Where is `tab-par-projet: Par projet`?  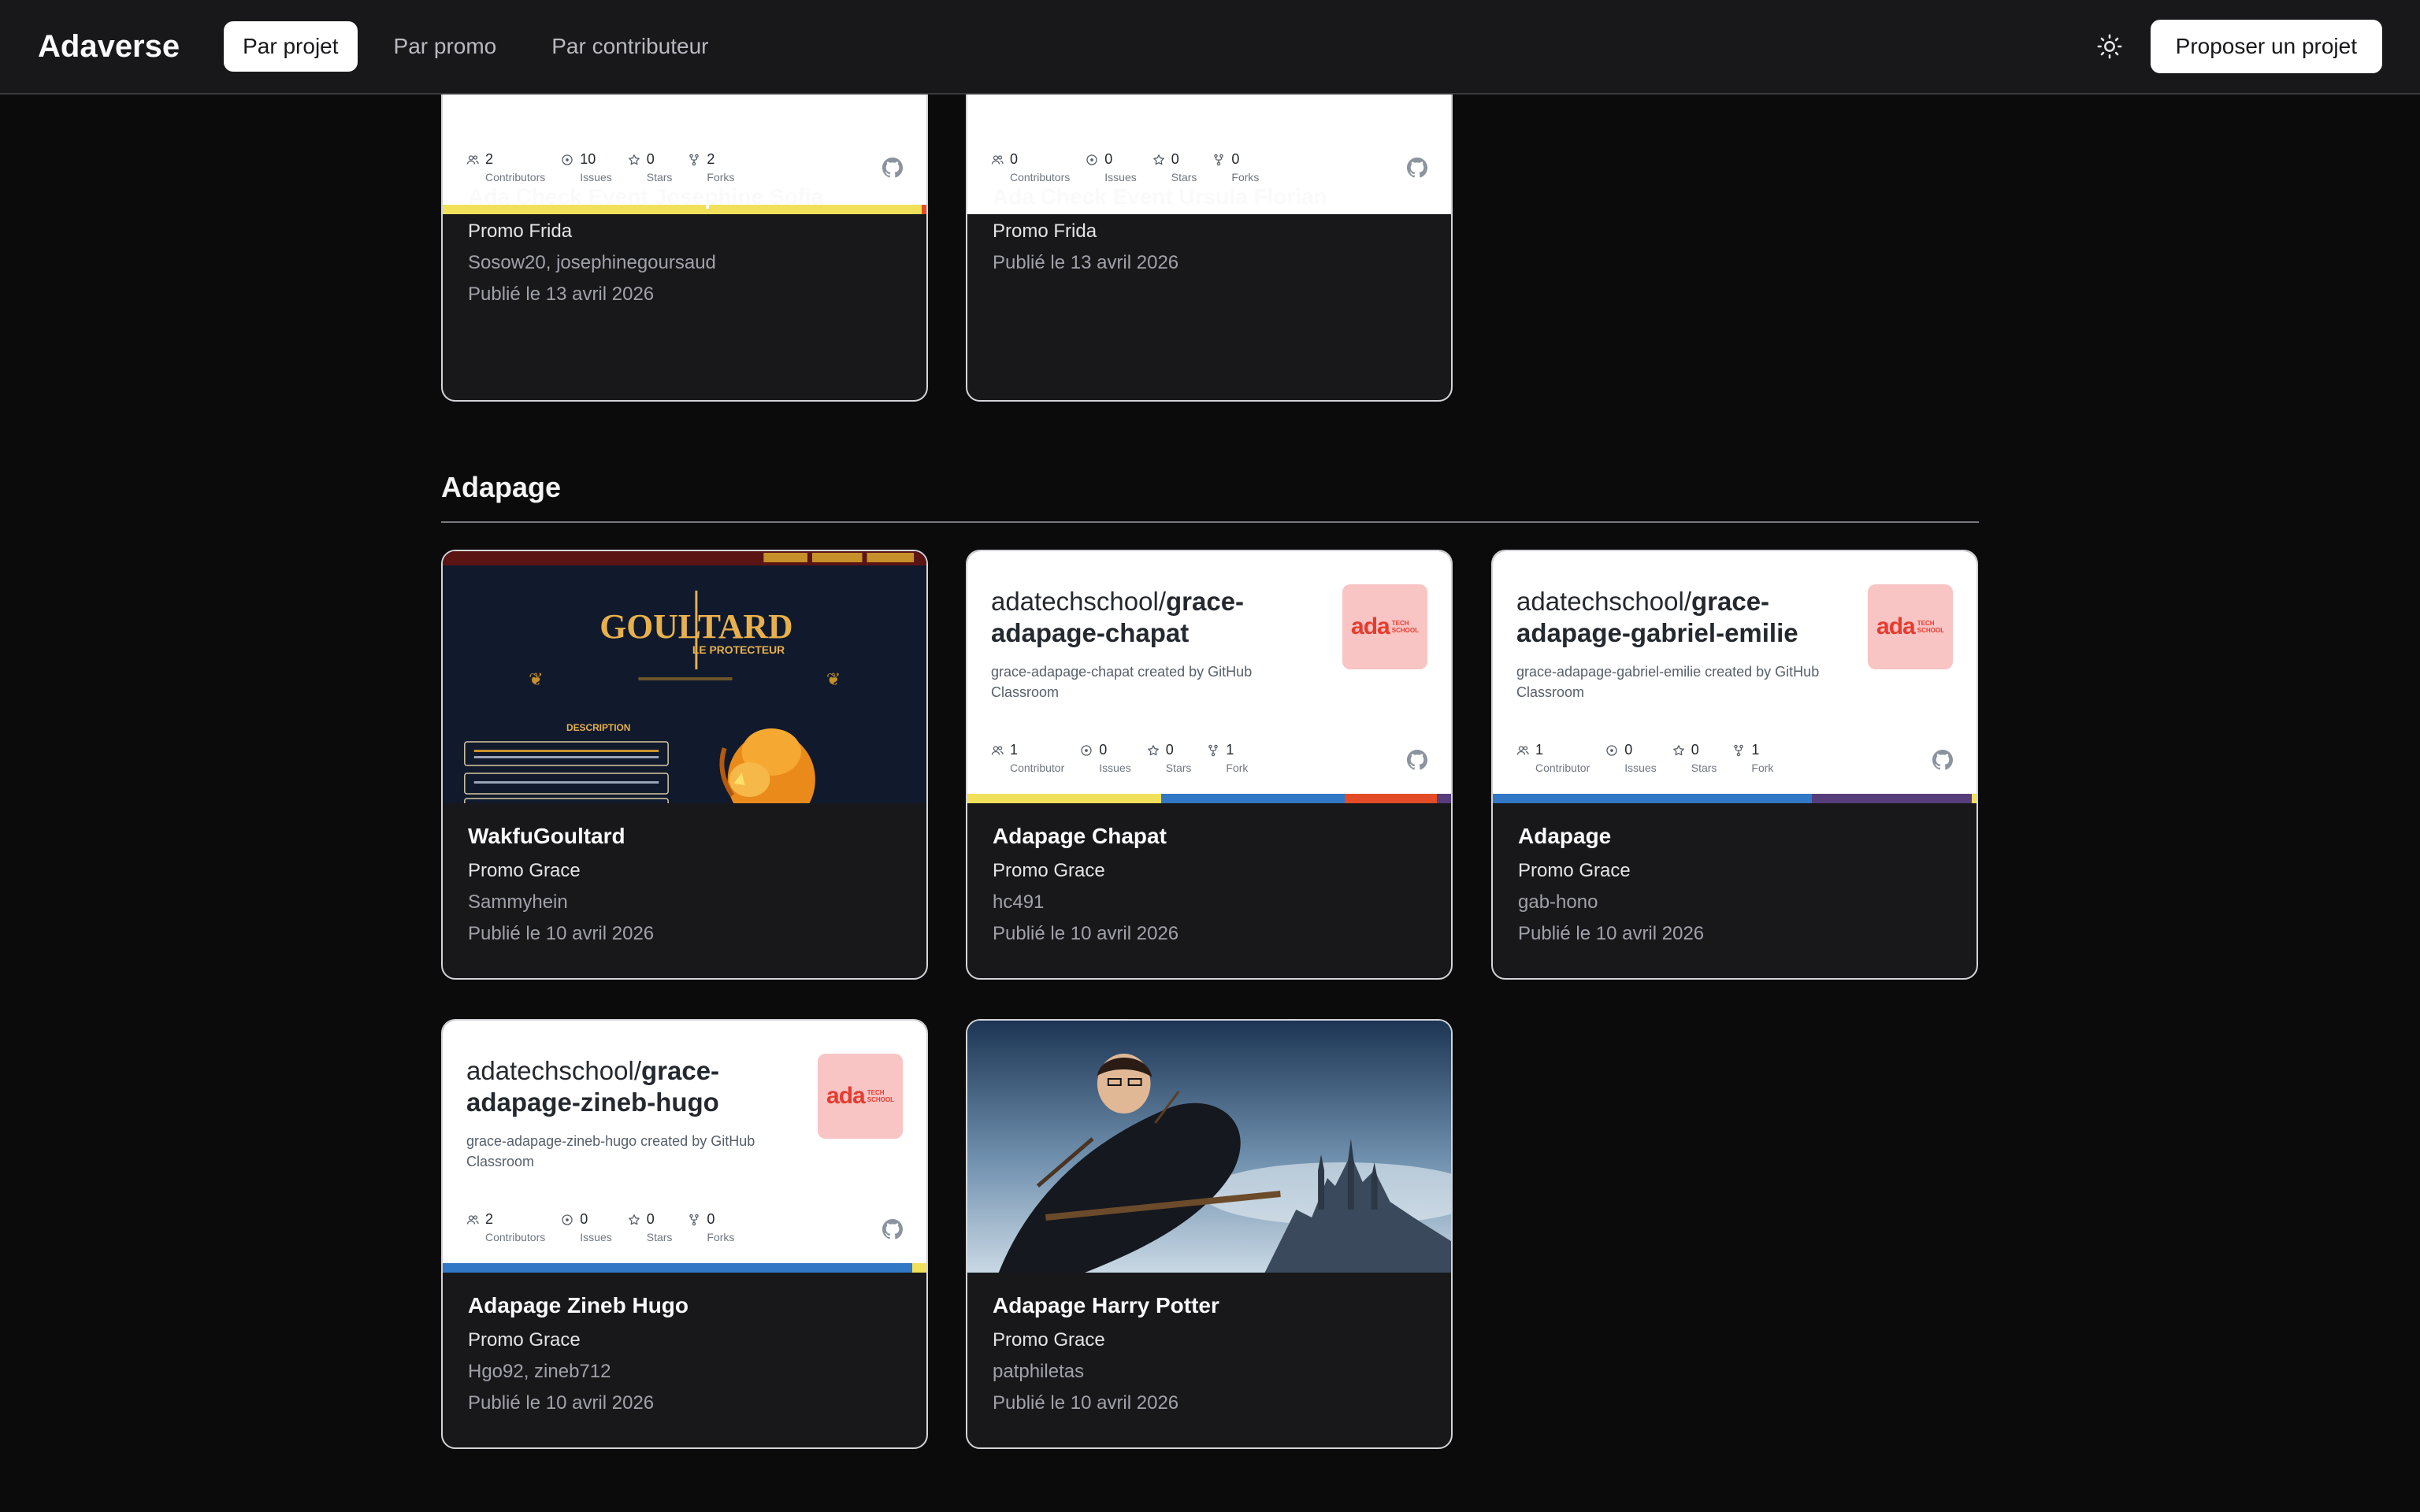 tab-par-projet: Par projet is located at coordinates (291, 46).